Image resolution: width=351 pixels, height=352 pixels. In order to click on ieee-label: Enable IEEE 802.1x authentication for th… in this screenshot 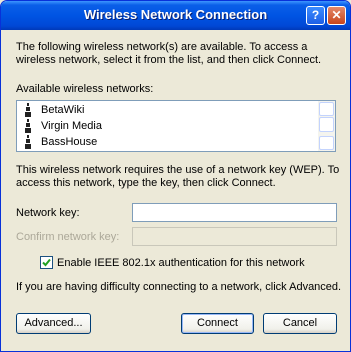, I will do `click(181, 263)`.